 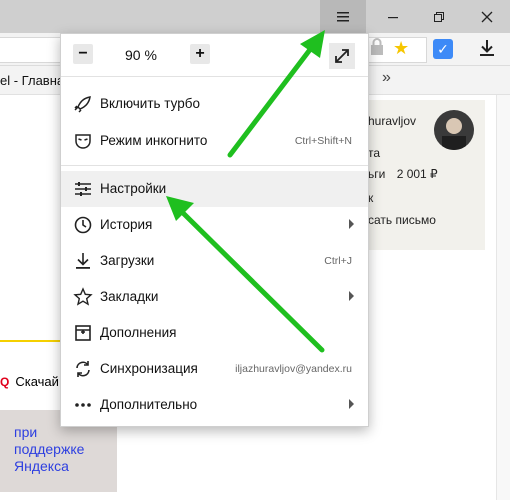 I want to click on menu-item-more: Дополнительно, so click(x=214, y=405).